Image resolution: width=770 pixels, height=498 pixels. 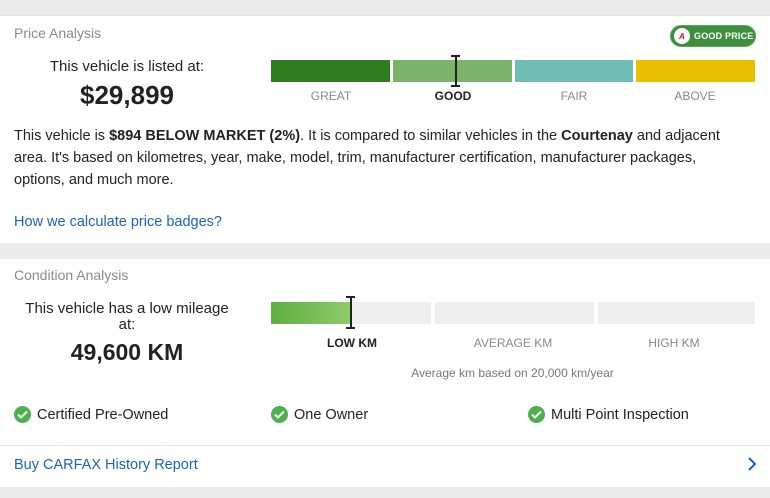 What do you see at coordinates (514, 313) in the screenshot?
I see `km-segment-average` at bounding box center [514, 313].